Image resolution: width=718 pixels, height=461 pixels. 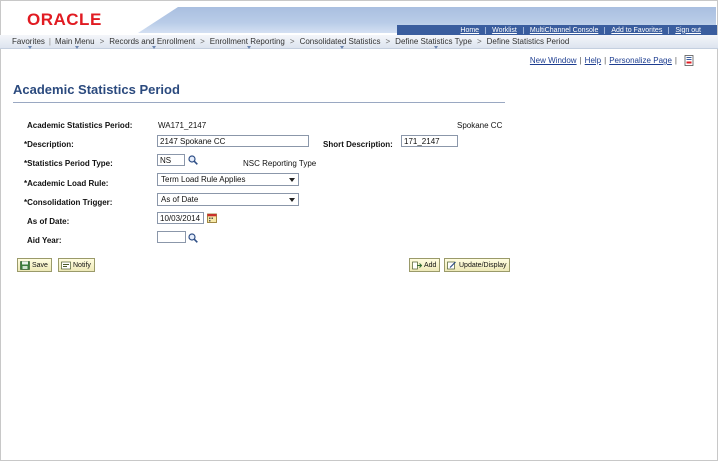 I want to click on breadcrumb-main-menu-label: Main Menu, so click(x=74, y=41).